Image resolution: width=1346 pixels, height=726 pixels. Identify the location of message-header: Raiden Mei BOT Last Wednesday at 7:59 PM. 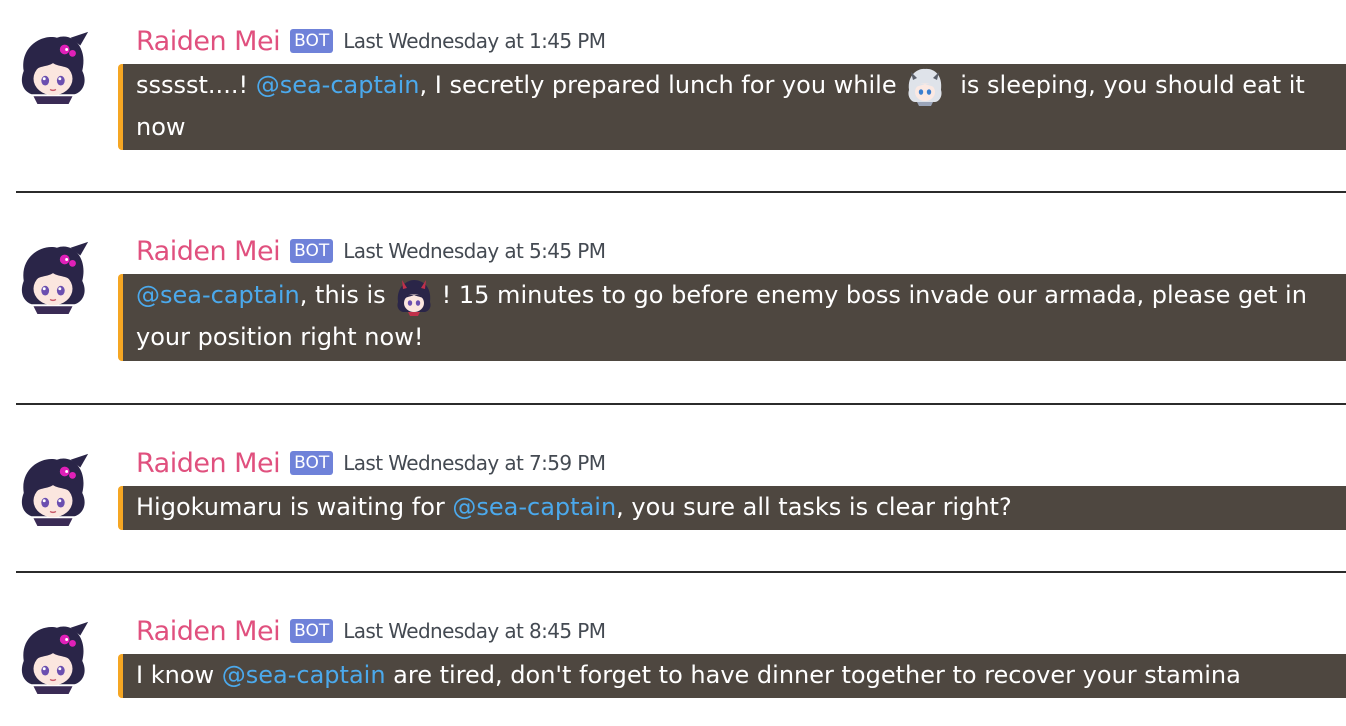
(371, 463).